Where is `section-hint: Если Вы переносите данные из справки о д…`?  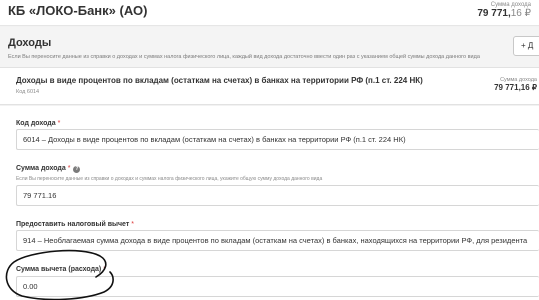
section-hint: Если Вы переносите данные из справки о д… is located at coordinates (244, 57).